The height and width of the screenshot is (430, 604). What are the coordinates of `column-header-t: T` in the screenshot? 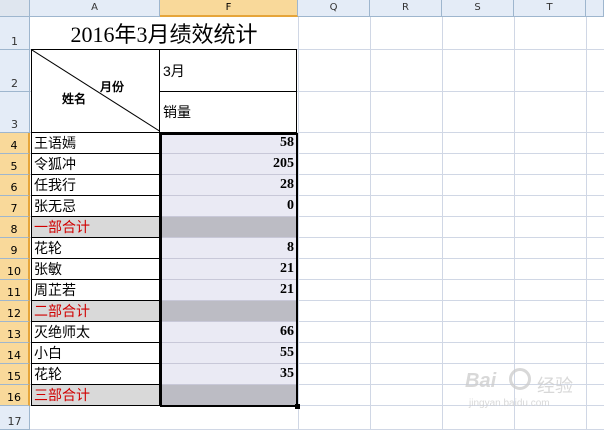 It's located at (550, 8).